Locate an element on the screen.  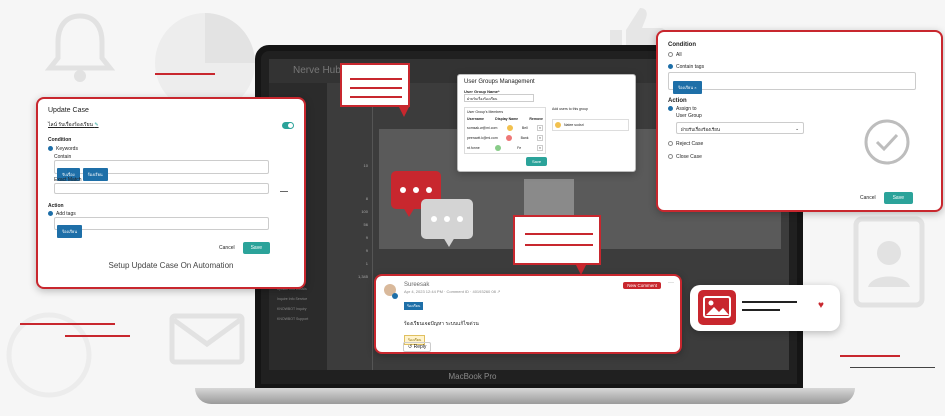
col-header: Display Name is located at coordinates (507, 119).